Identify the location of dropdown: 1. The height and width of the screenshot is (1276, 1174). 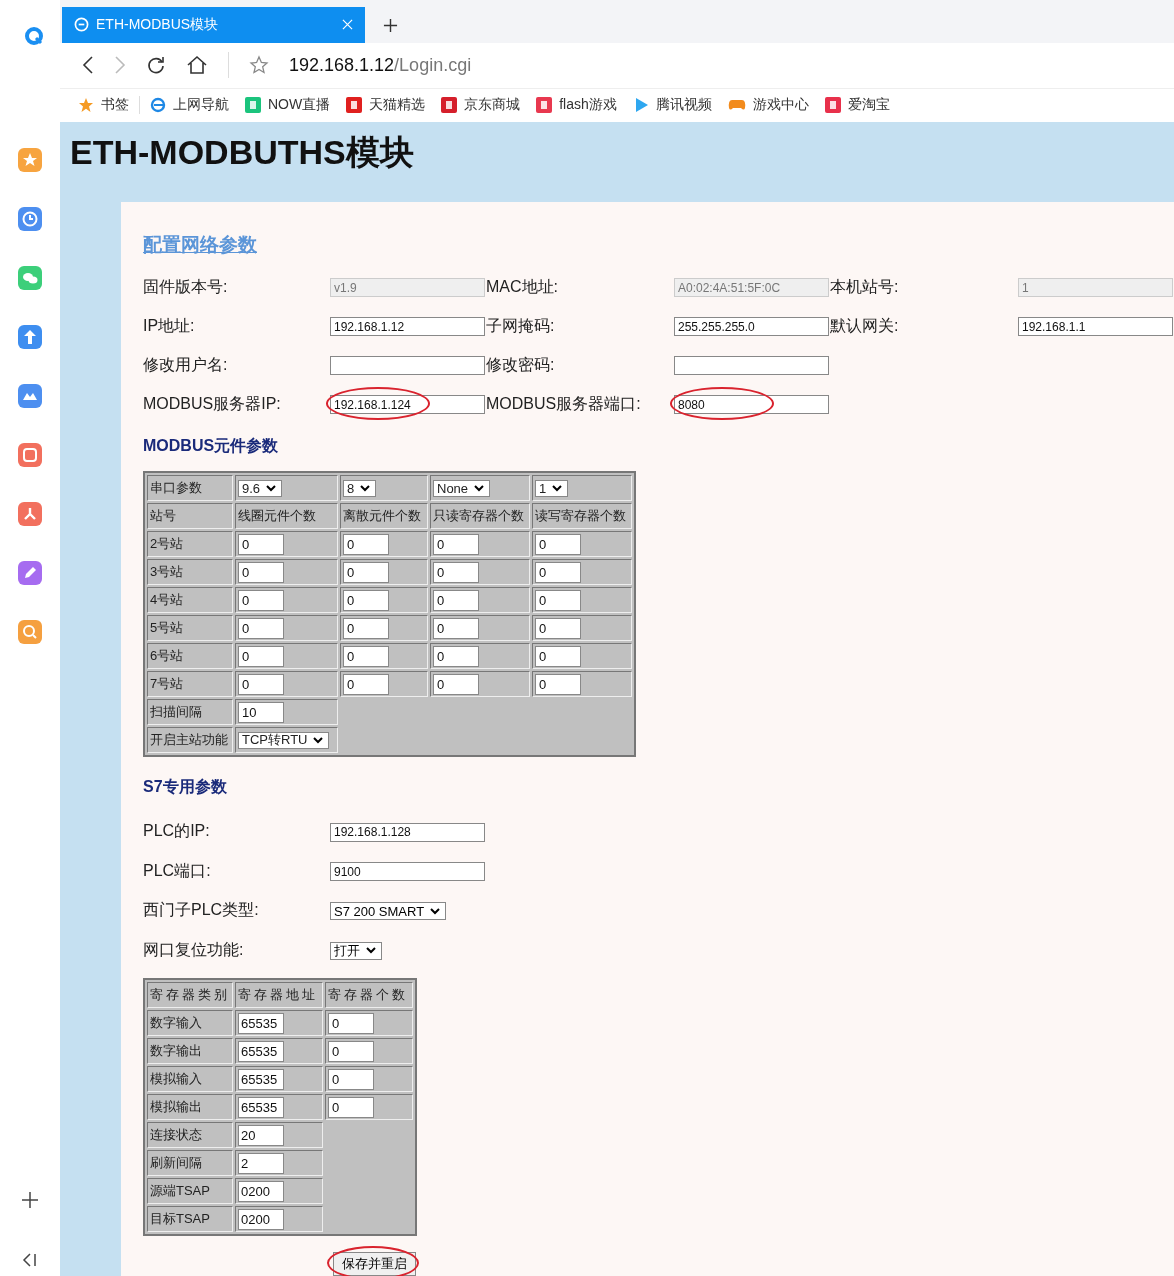
(552, 488).